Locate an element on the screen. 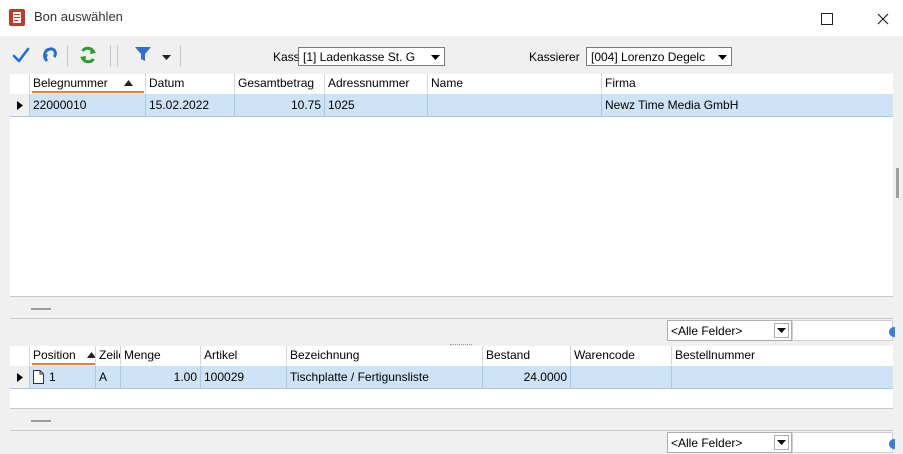 The width and height of the screenshot is (903, 454). cell-menge: 1.00 is located at coordinates (161, 377).